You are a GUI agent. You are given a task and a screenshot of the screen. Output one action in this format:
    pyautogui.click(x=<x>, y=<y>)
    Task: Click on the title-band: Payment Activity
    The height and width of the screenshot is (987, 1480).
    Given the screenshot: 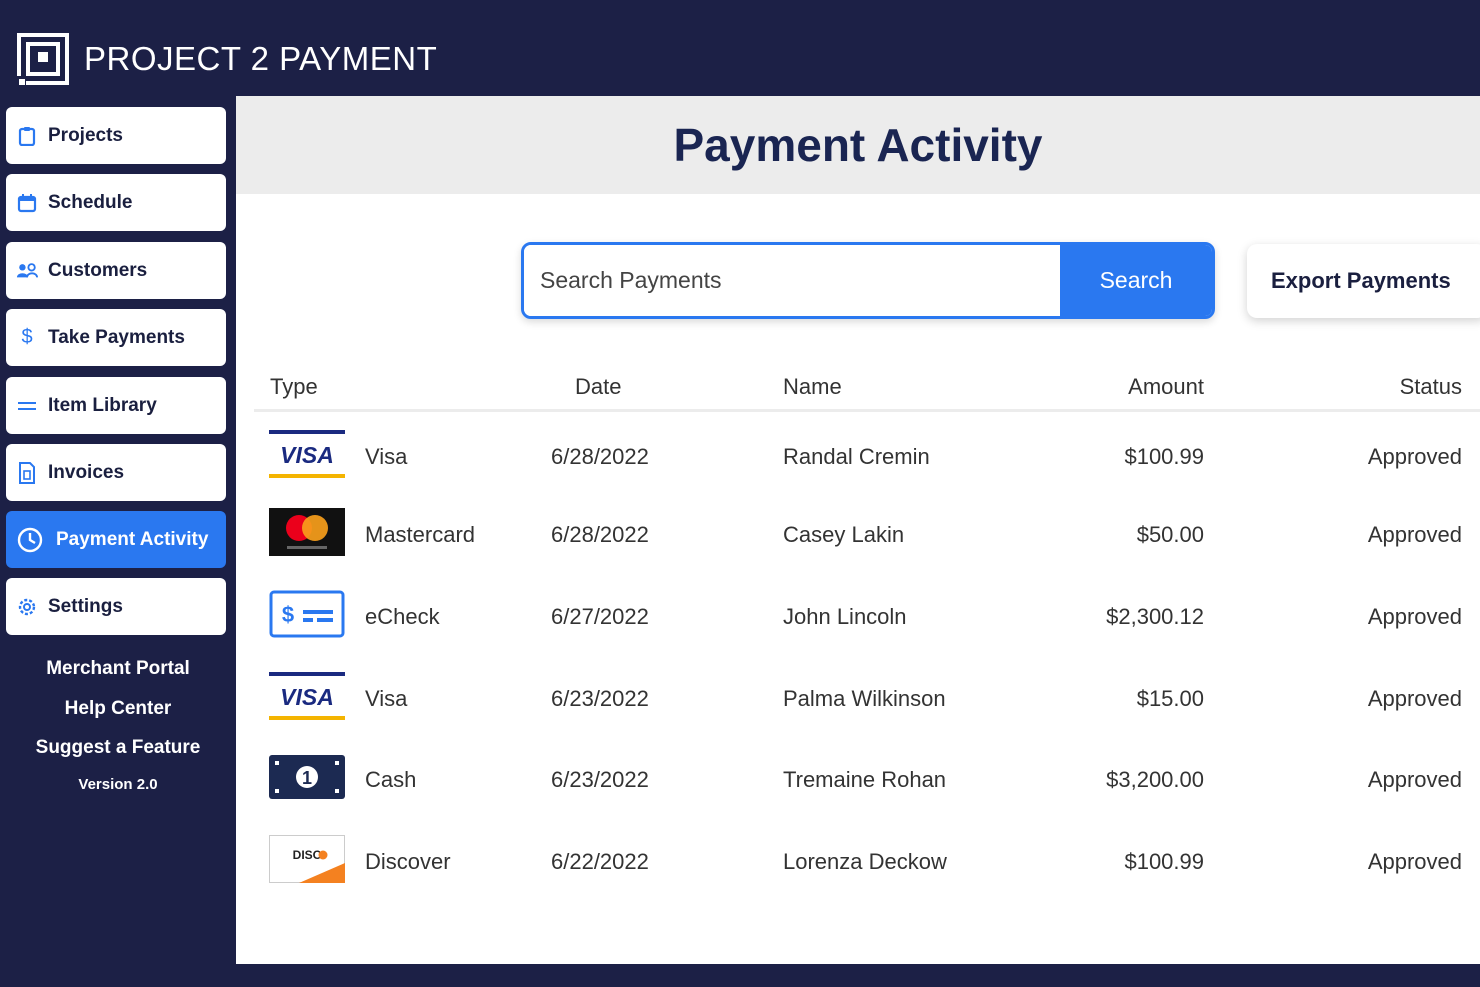 What is the action you would take?
    pyautogui.click(x=858, y=145)
    